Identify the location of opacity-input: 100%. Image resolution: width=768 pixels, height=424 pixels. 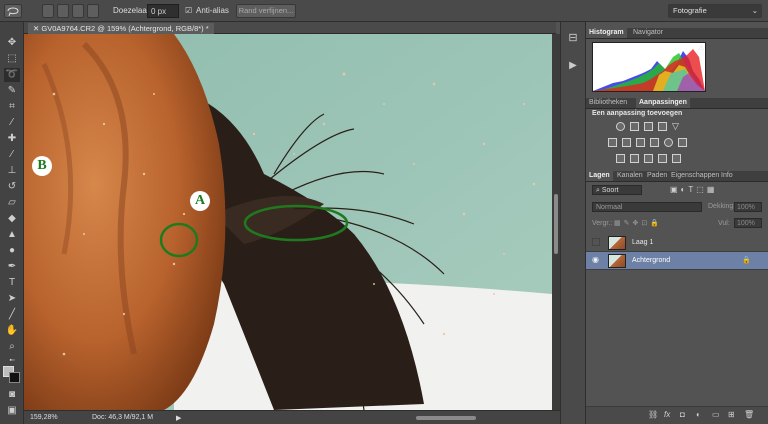
(748, 207).